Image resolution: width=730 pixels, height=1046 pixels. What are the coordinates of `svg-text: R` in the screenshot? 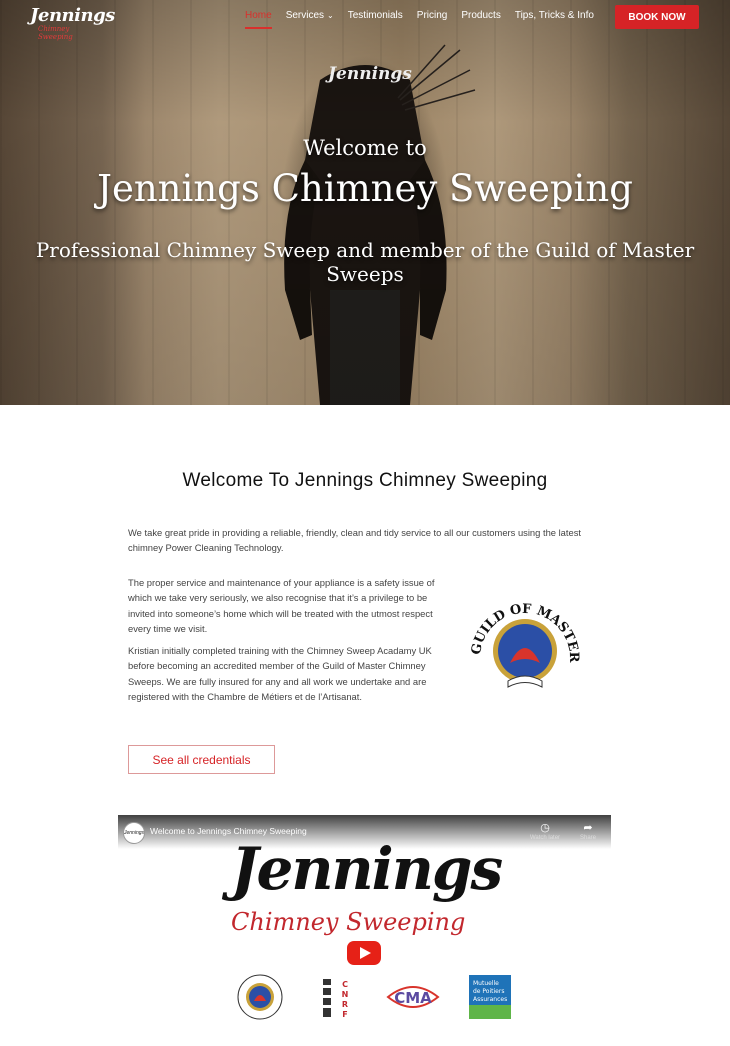 It's located at (345, 1004).